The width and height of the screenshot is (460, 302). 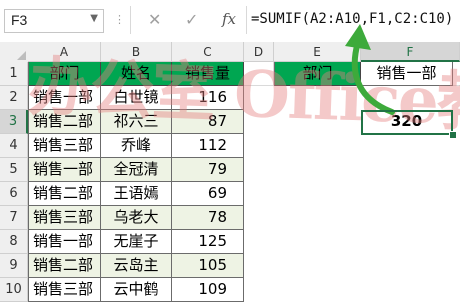 What do you see at coordinates (370, 69) in the screenshot?
I see `annotation-arrow-icon` at bounding box center [370, 69].